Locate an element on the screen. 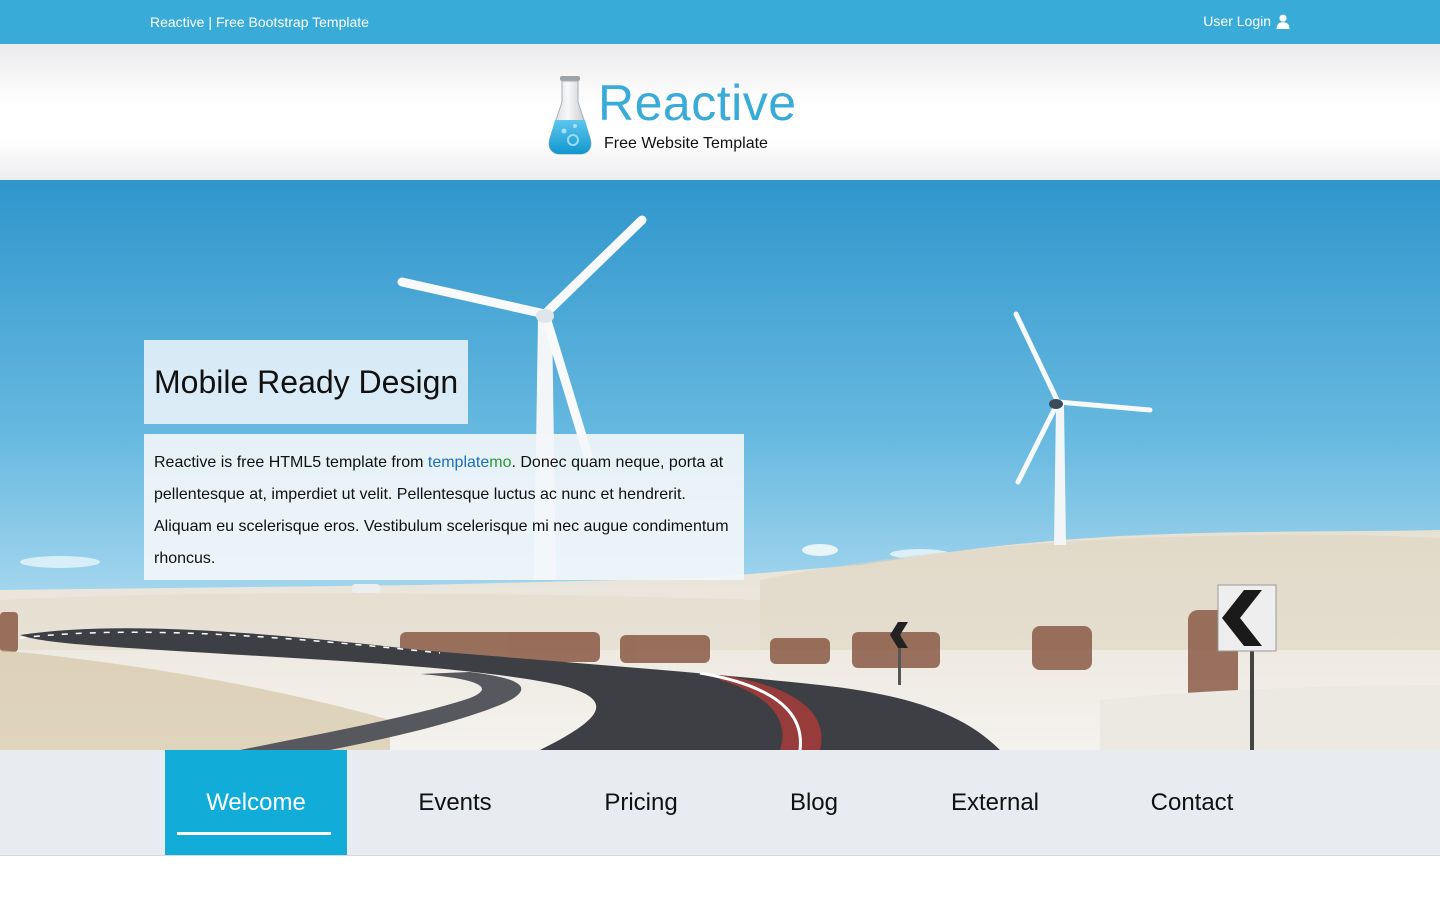 Image resolution: width=1440 pixels, height=900 pixels. nav-tab-events: Events is located at coordinates (455, 802).